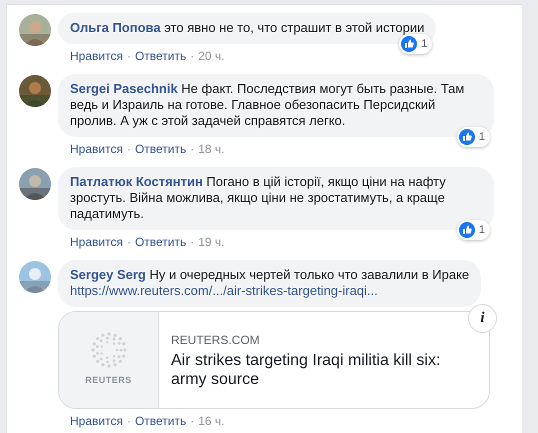  Describe the element at coordinates (247, 28) in the screenshot. I see `comment-text: Ольга Попова это явно не то, что страшит в этой истории` at that location.